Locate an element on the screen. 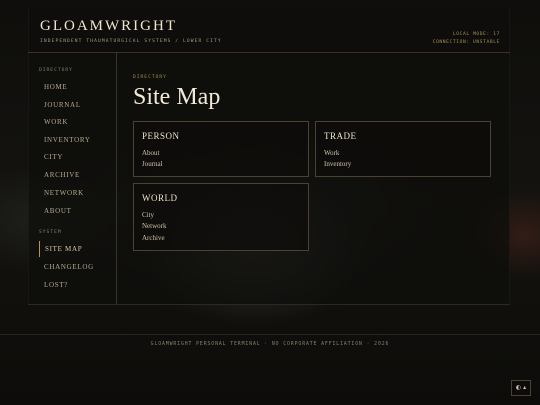 Image resolution: width=540 pixels, height=405 pixels. link-network: Network is located at coordinates (154, 226).